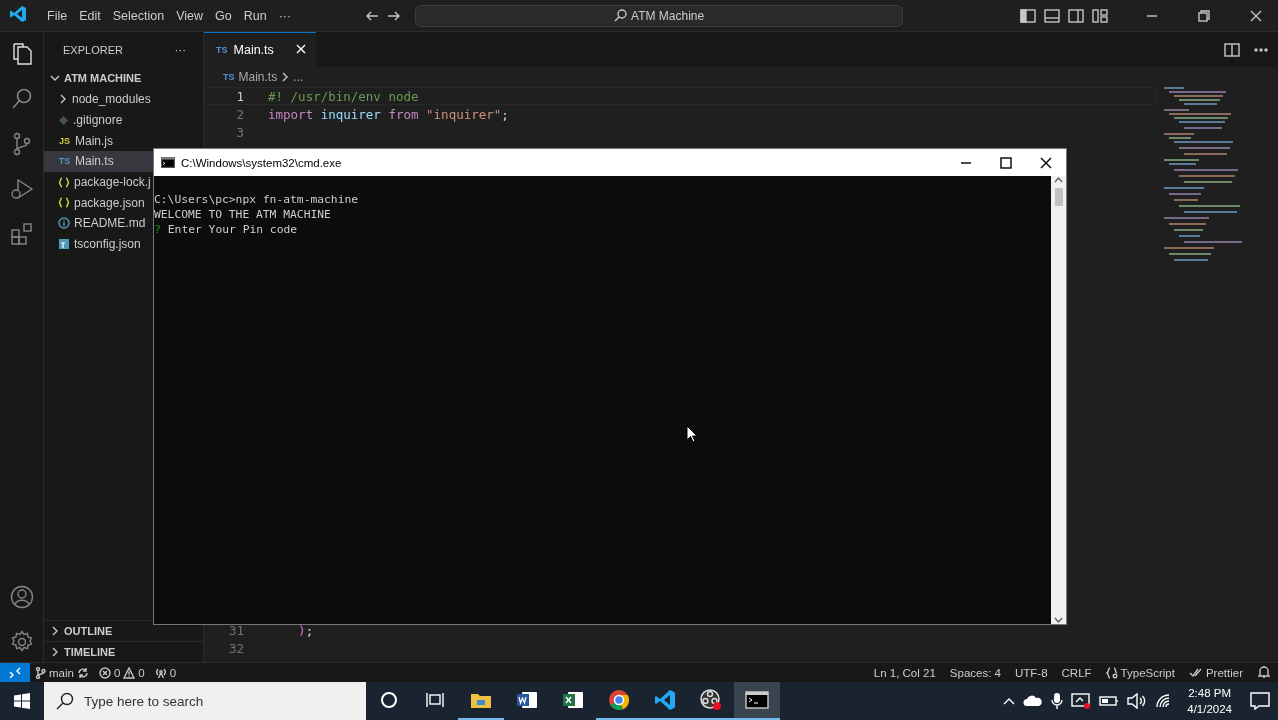  I want to click on file-tree-item: node_modules, so click(98, 99).